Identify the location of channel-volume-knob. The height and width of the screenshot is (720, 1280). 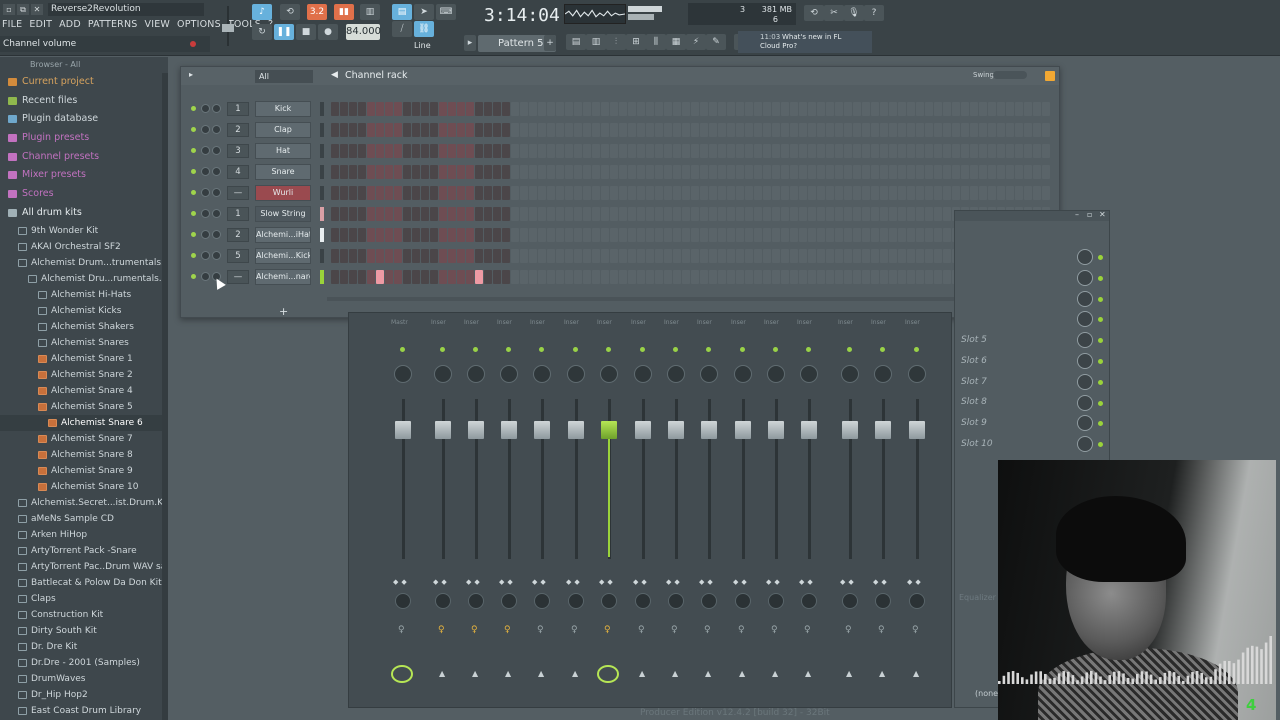
(216, 255).